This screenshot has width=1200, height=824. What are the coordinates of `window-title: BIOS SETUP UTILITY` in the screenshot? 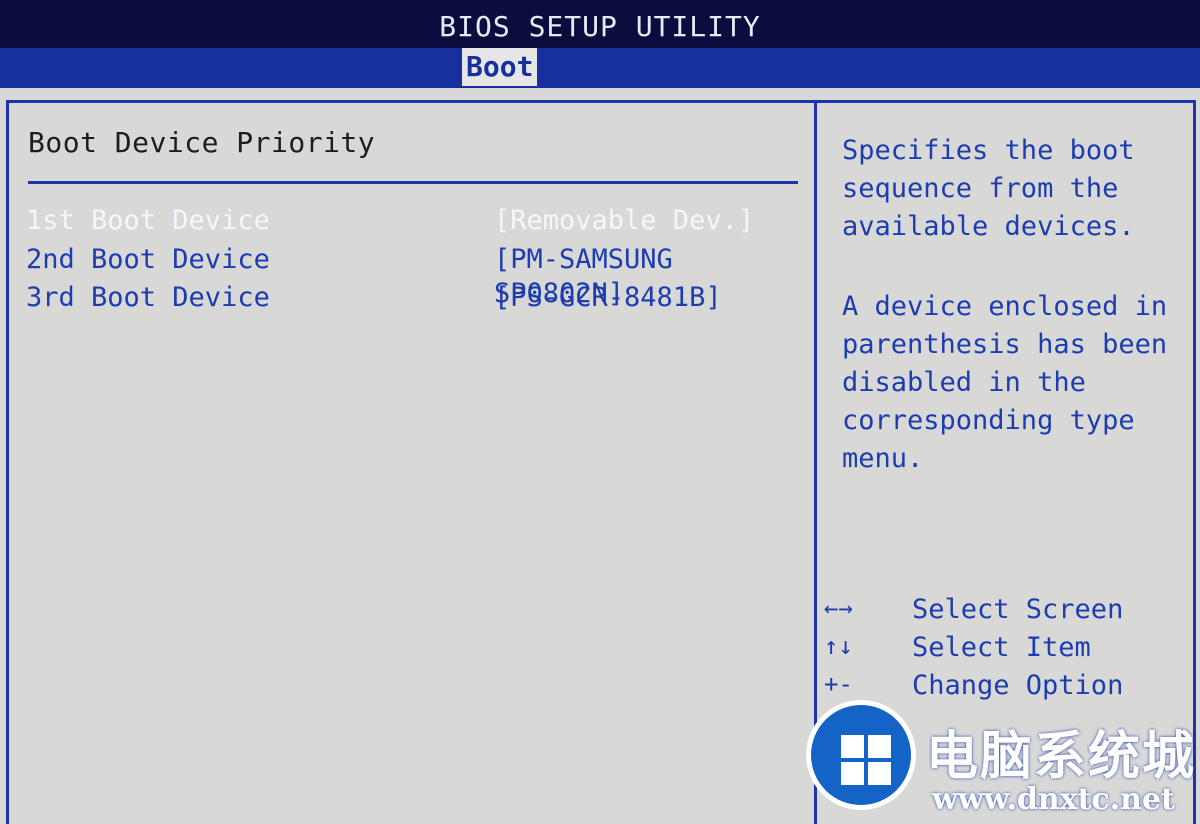 It's located at (600, 26).